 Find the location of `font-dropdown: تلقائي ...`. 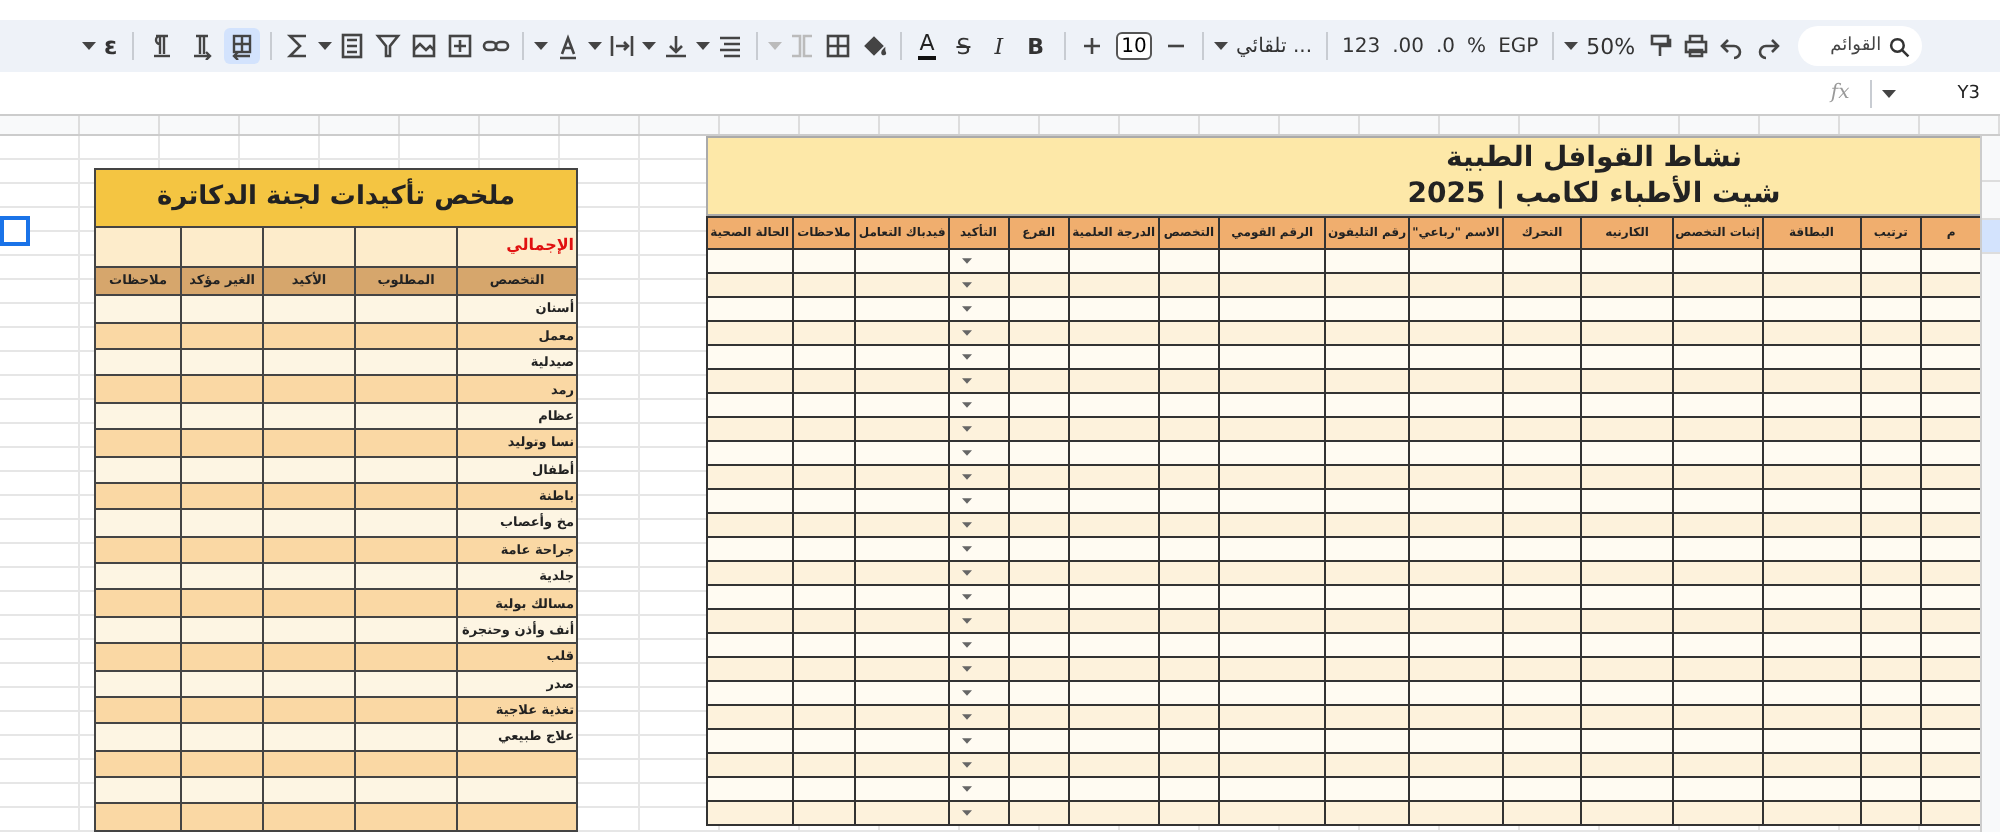

font-dropdown: تلقائي ... is located at coordinates (1273, 46).